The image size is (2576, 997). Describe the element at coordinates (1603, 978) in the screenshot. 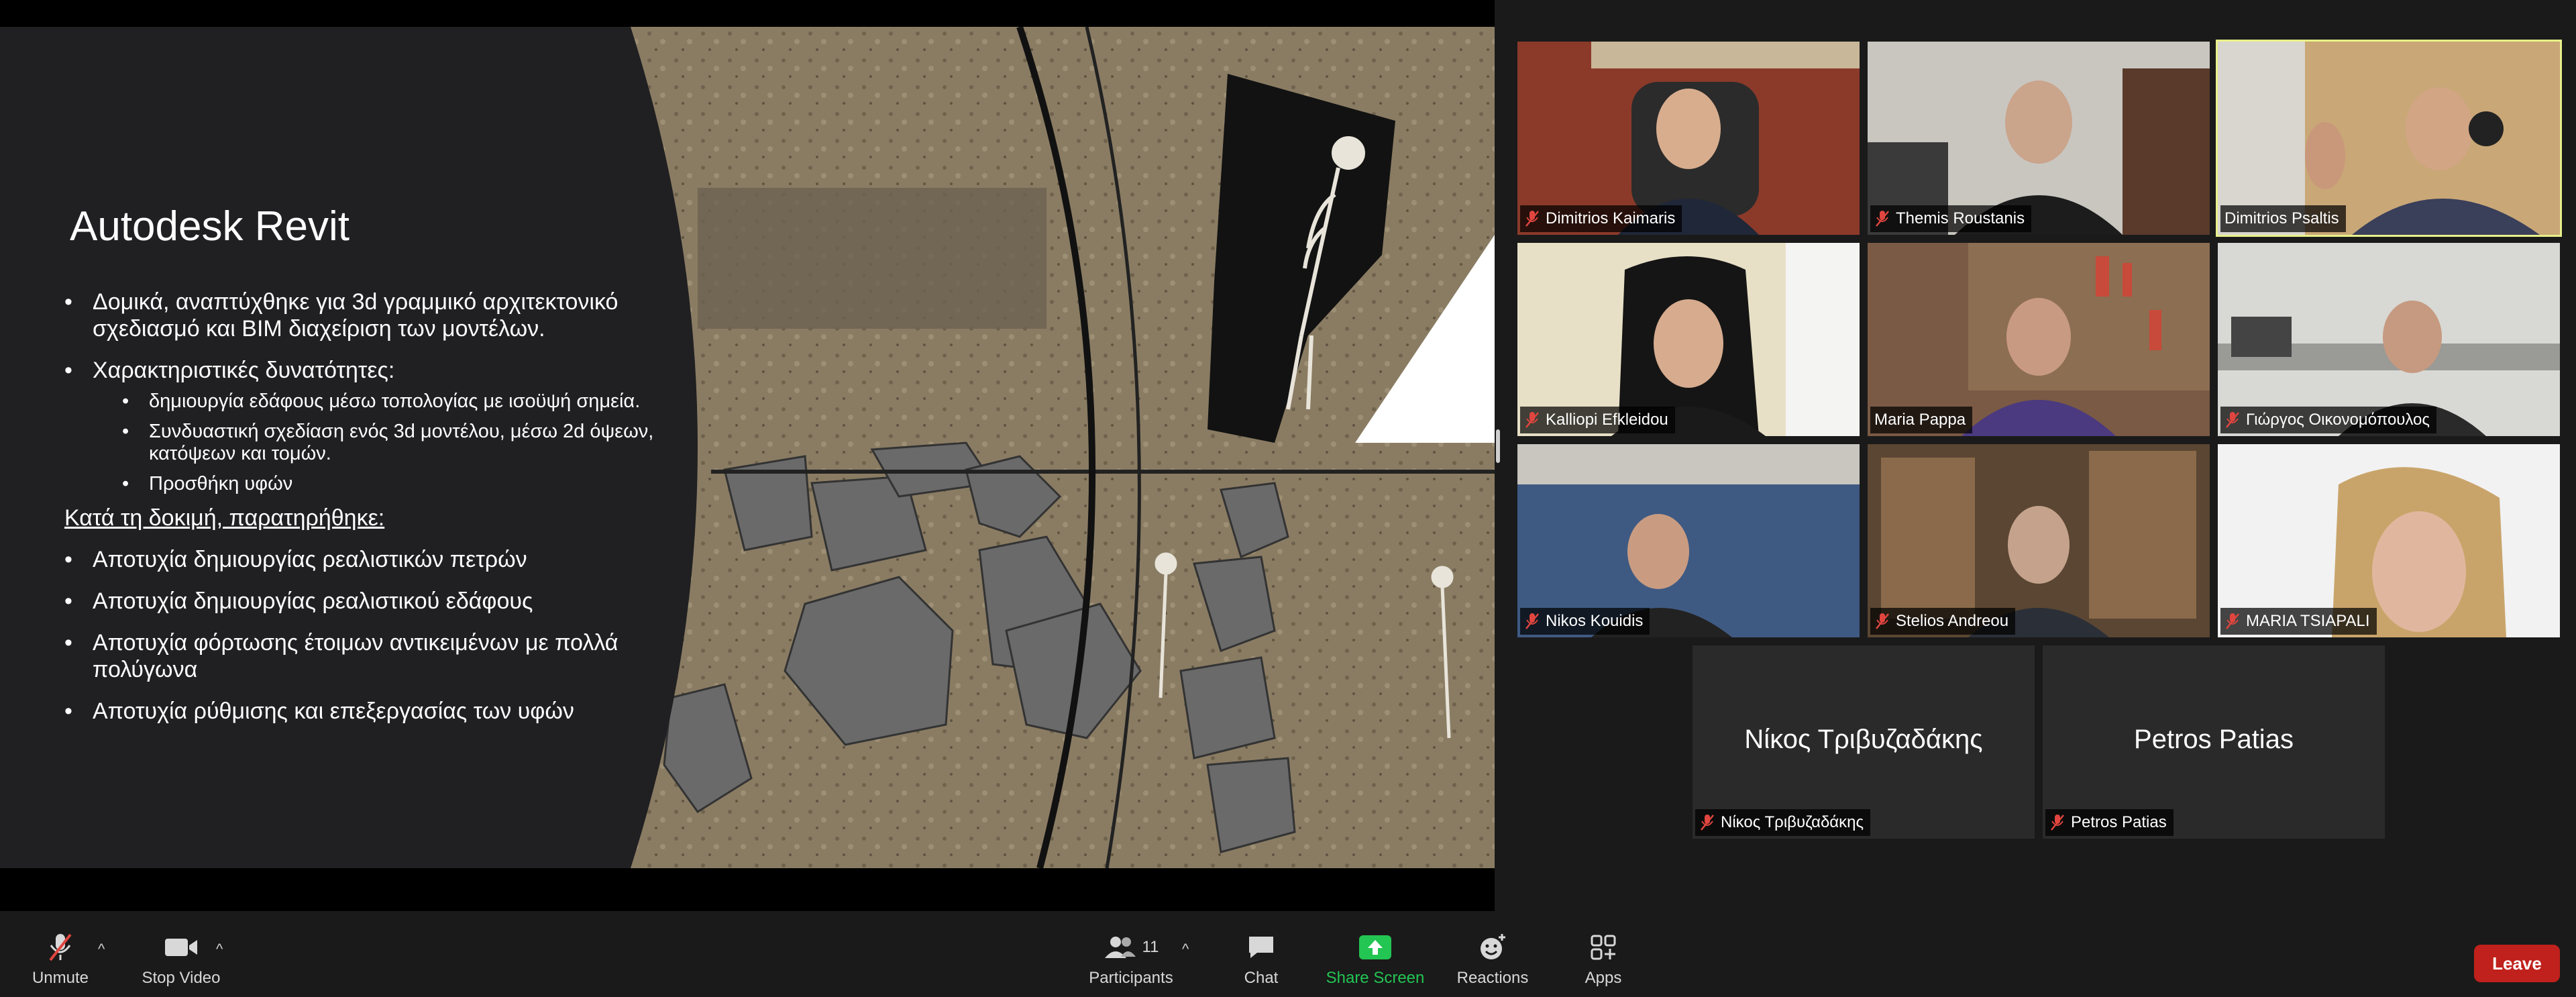

I see `apps-label: Apps` at that location.